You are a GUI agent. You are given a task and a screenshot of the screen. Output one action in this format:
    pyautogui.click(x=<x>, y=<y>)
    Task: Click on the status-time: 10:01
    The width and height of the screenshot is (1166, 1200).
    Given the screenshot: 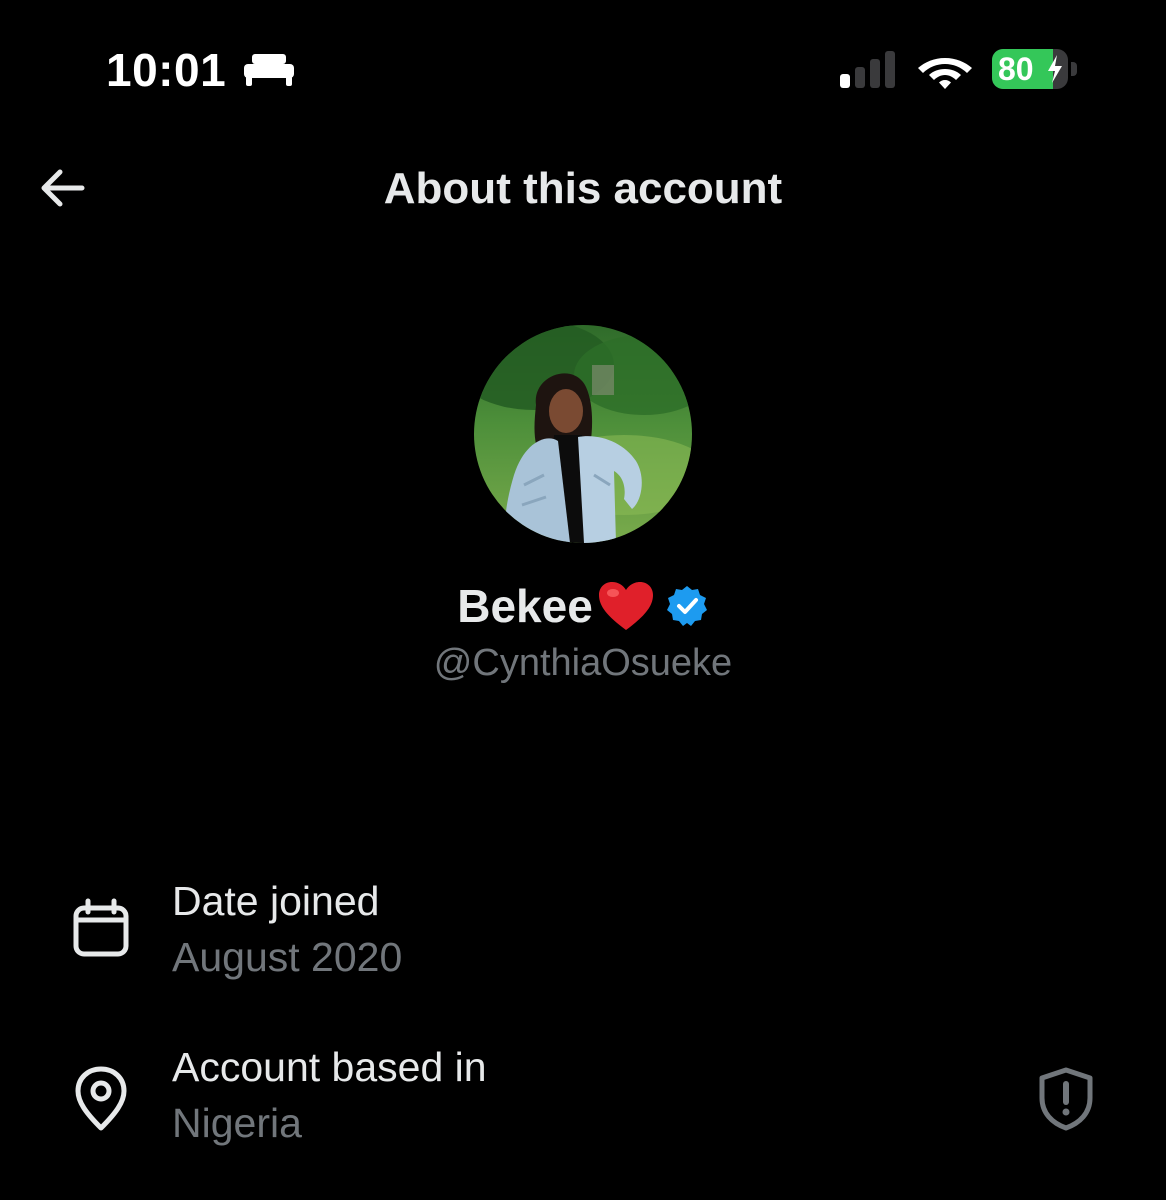 What is the action you would take?
    pyautogui.click(x=166, y=70)
    